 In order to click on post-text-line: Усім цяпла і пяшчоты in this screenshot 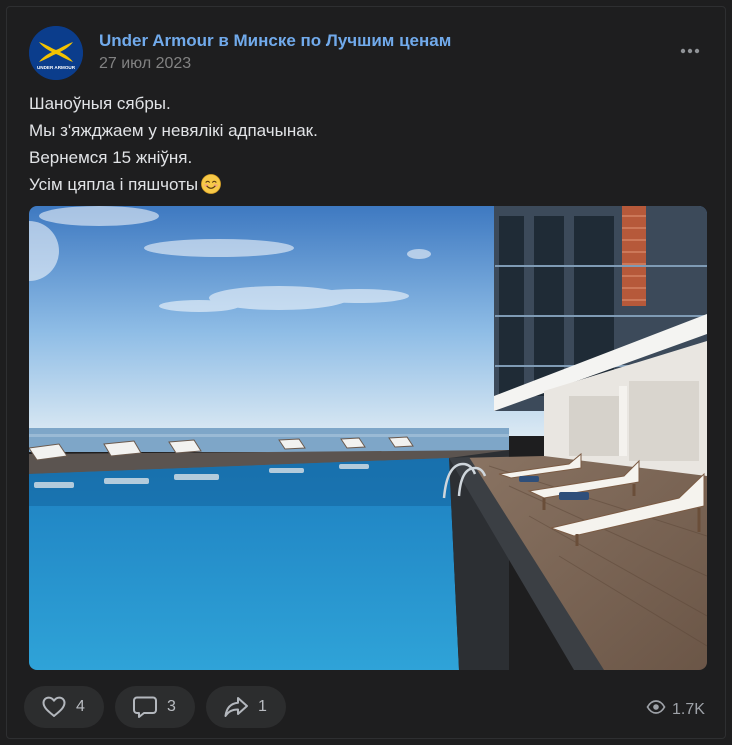, I will do `click(114, 184)`.